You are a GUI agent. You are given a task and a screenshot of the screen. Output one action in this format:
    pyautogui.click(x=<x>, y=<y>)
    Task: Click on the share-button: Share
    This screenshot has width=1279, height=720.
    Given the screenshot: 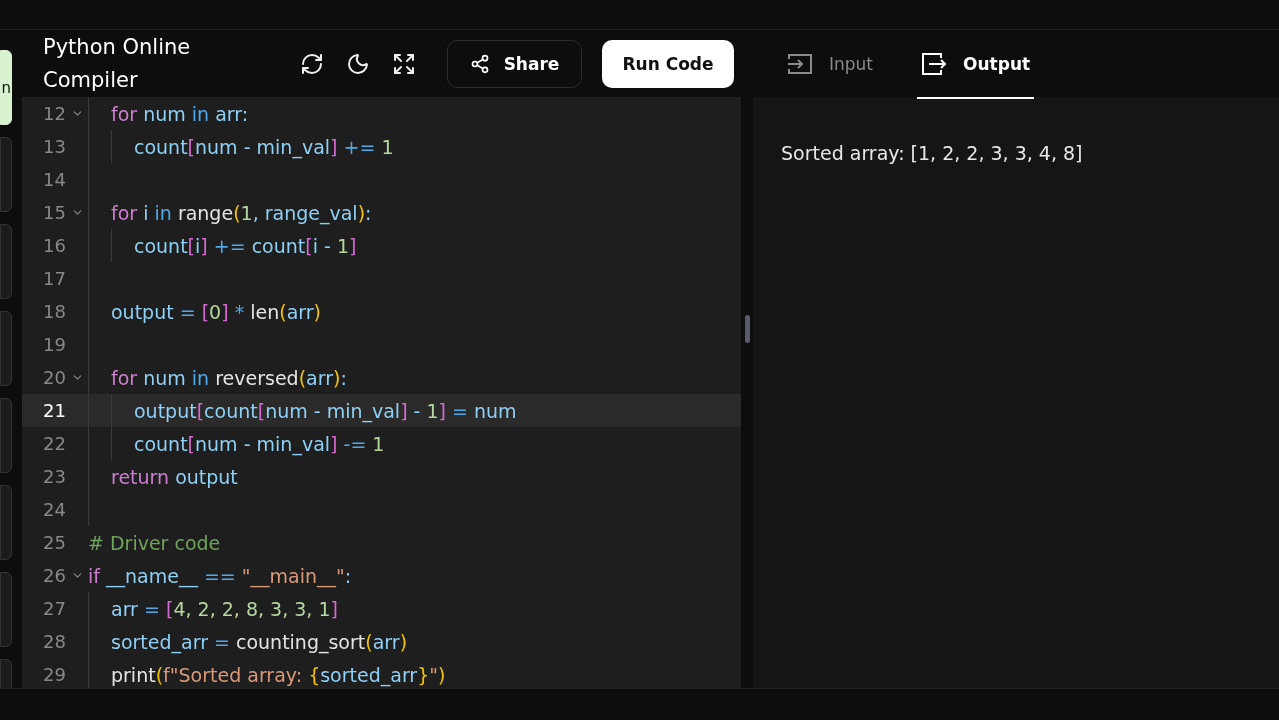 What is the action you would take?
    pyautogui.click(x=514, y=63)
    